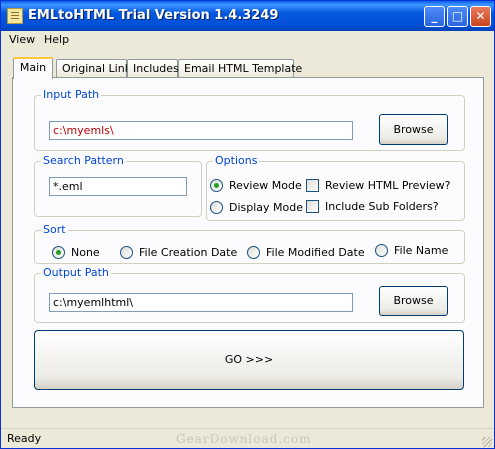 This screenshot has width=495, height=449. I want to click on resize-grip, so click(487, 442).